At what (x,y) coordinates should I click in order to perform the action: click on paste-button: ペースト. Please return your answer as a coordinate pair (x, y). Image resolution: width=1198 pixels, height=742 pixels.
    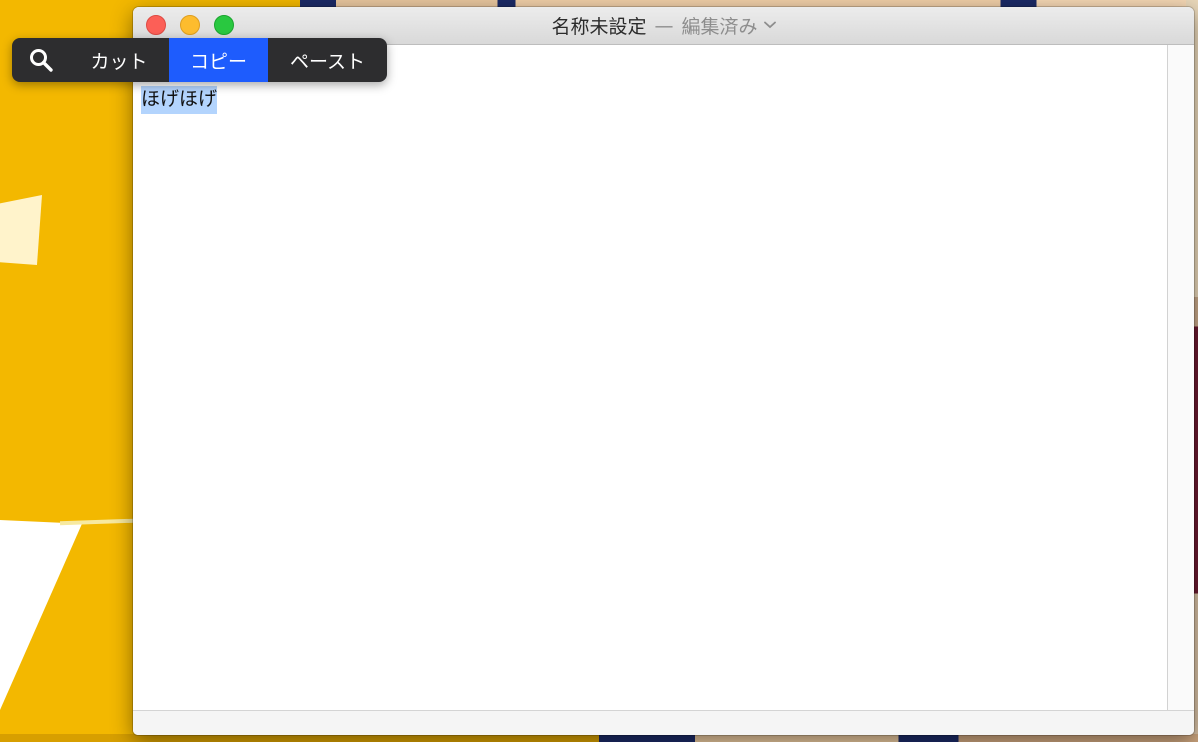
    Looking at the image, I should click on (327, 60).